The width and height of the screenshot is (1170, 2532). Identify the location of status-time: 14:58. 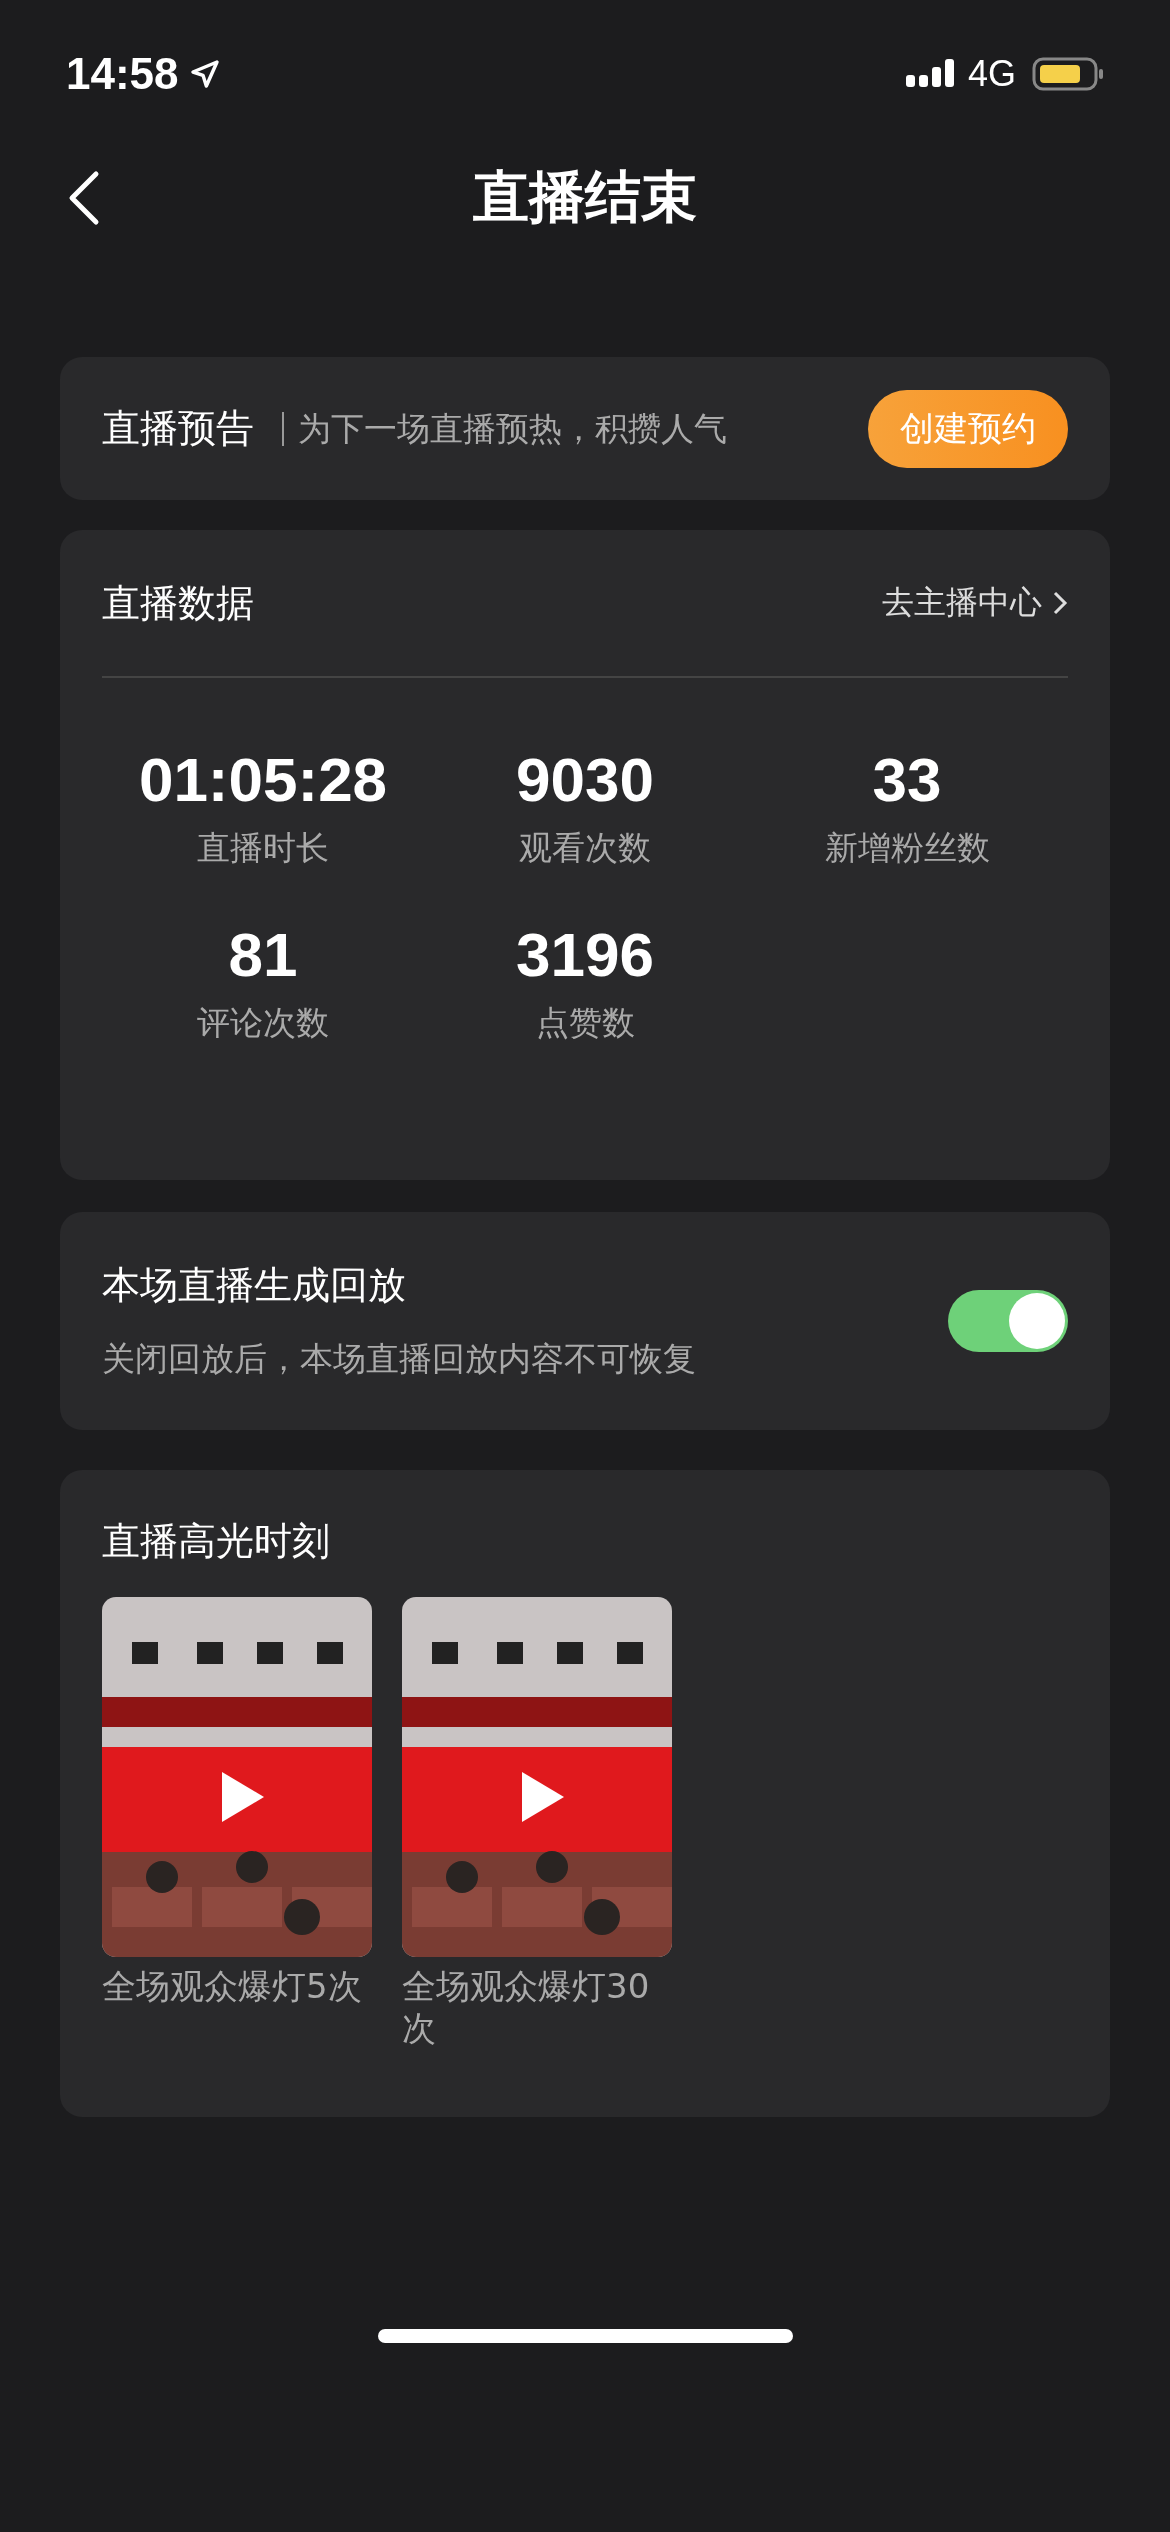
(122, 74).